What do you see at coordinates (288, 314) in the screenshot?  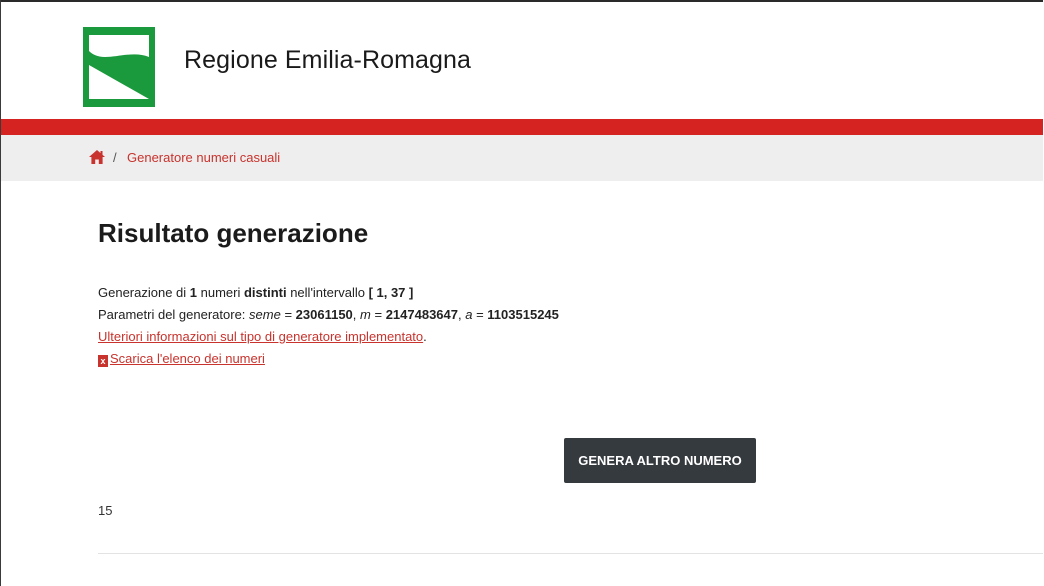 I see `params-eq1: =` at bounding box center [288, 314].